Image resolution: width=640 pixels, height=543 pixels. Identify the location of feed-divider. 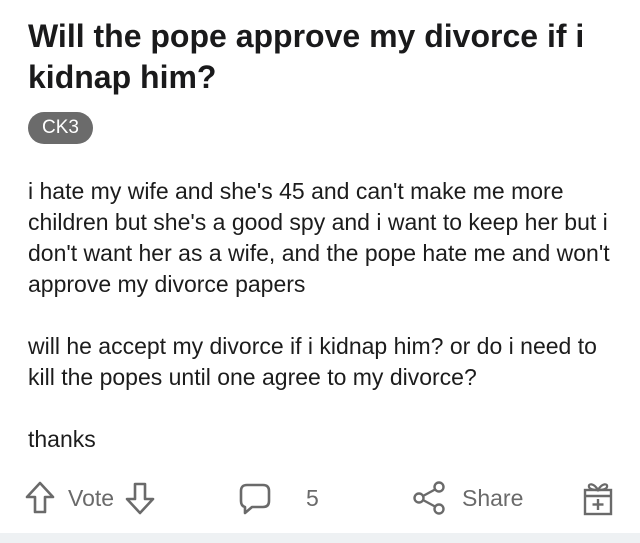
(320, 538).